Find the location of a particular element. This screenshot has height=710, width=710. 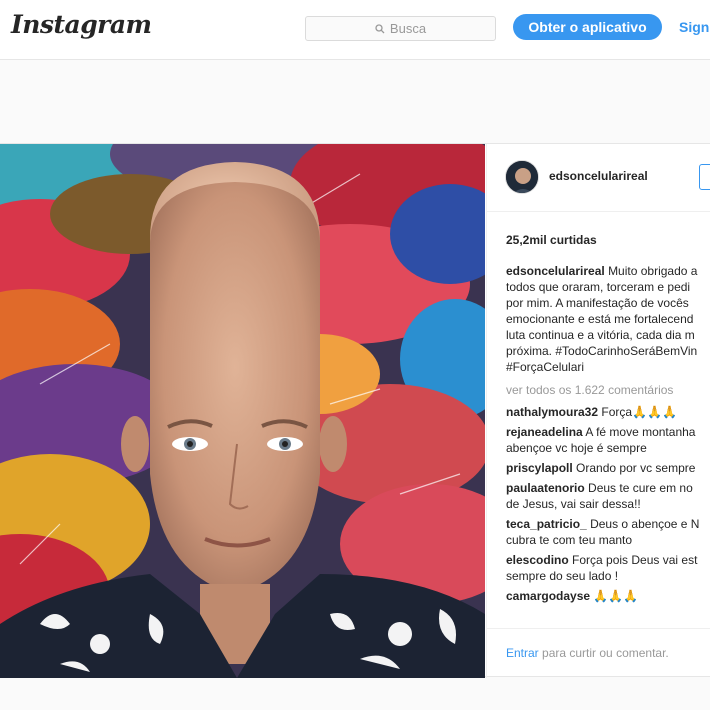

comment-username: elescodino is located at coordinates (537, 560).